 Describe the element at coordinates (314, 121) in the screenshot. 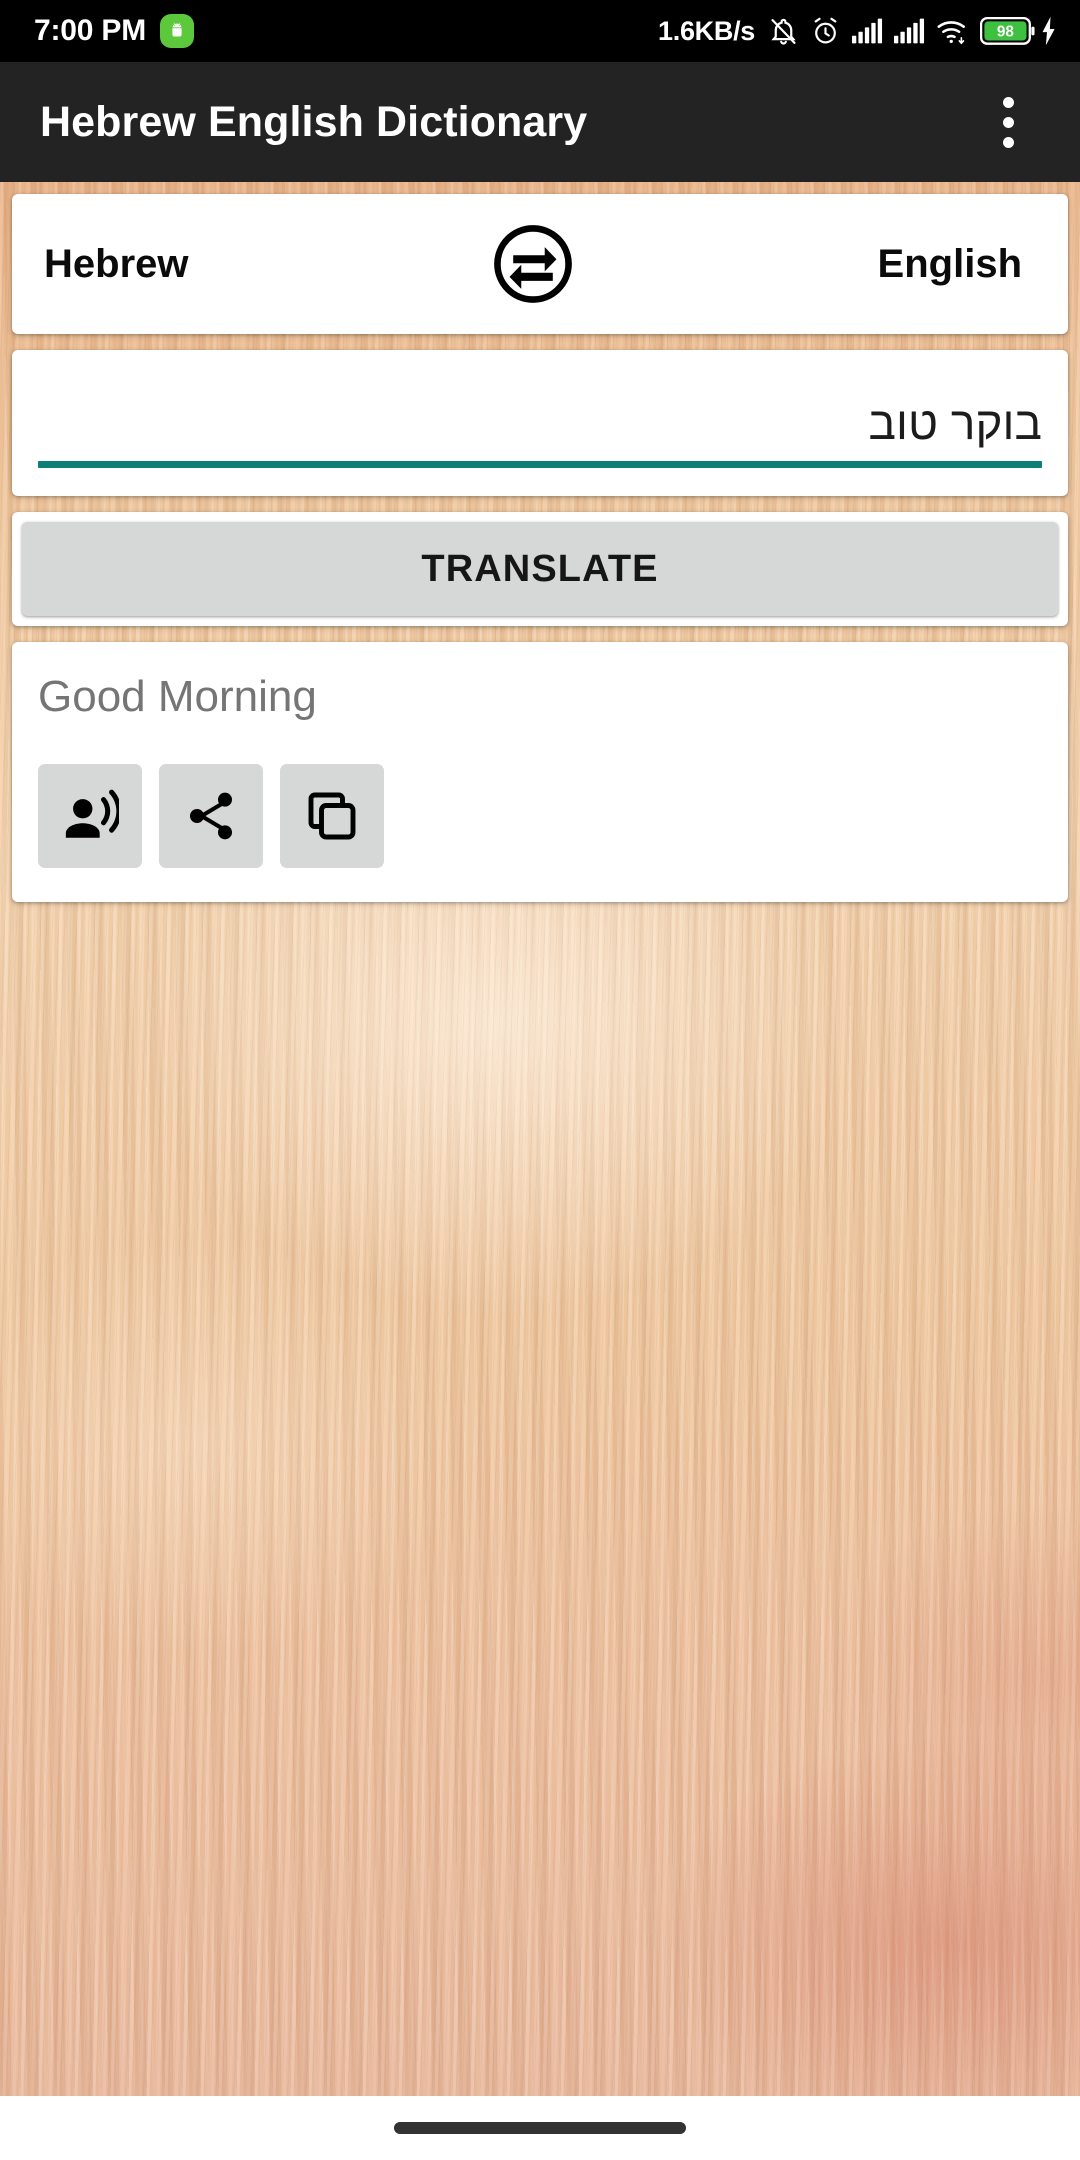

I see `page-title: Hebrew English Dictionary` at that location.